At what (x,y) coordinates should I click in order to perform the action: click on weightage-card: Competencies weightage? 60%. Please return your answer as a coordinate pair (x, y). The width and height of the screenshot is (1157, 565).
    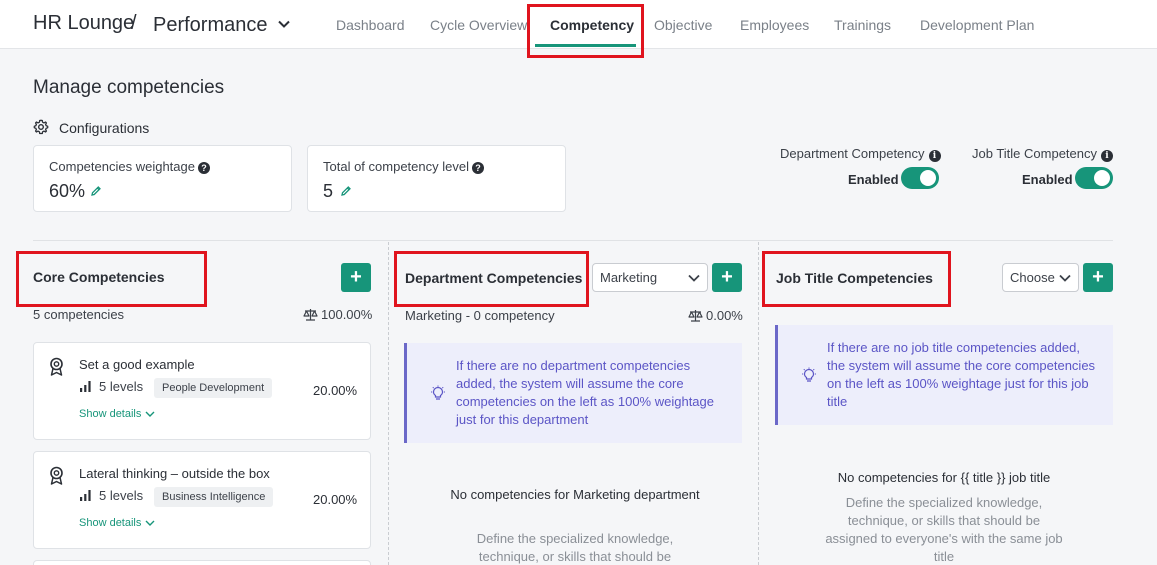
    Looking at the image, I should click on (162, 178).